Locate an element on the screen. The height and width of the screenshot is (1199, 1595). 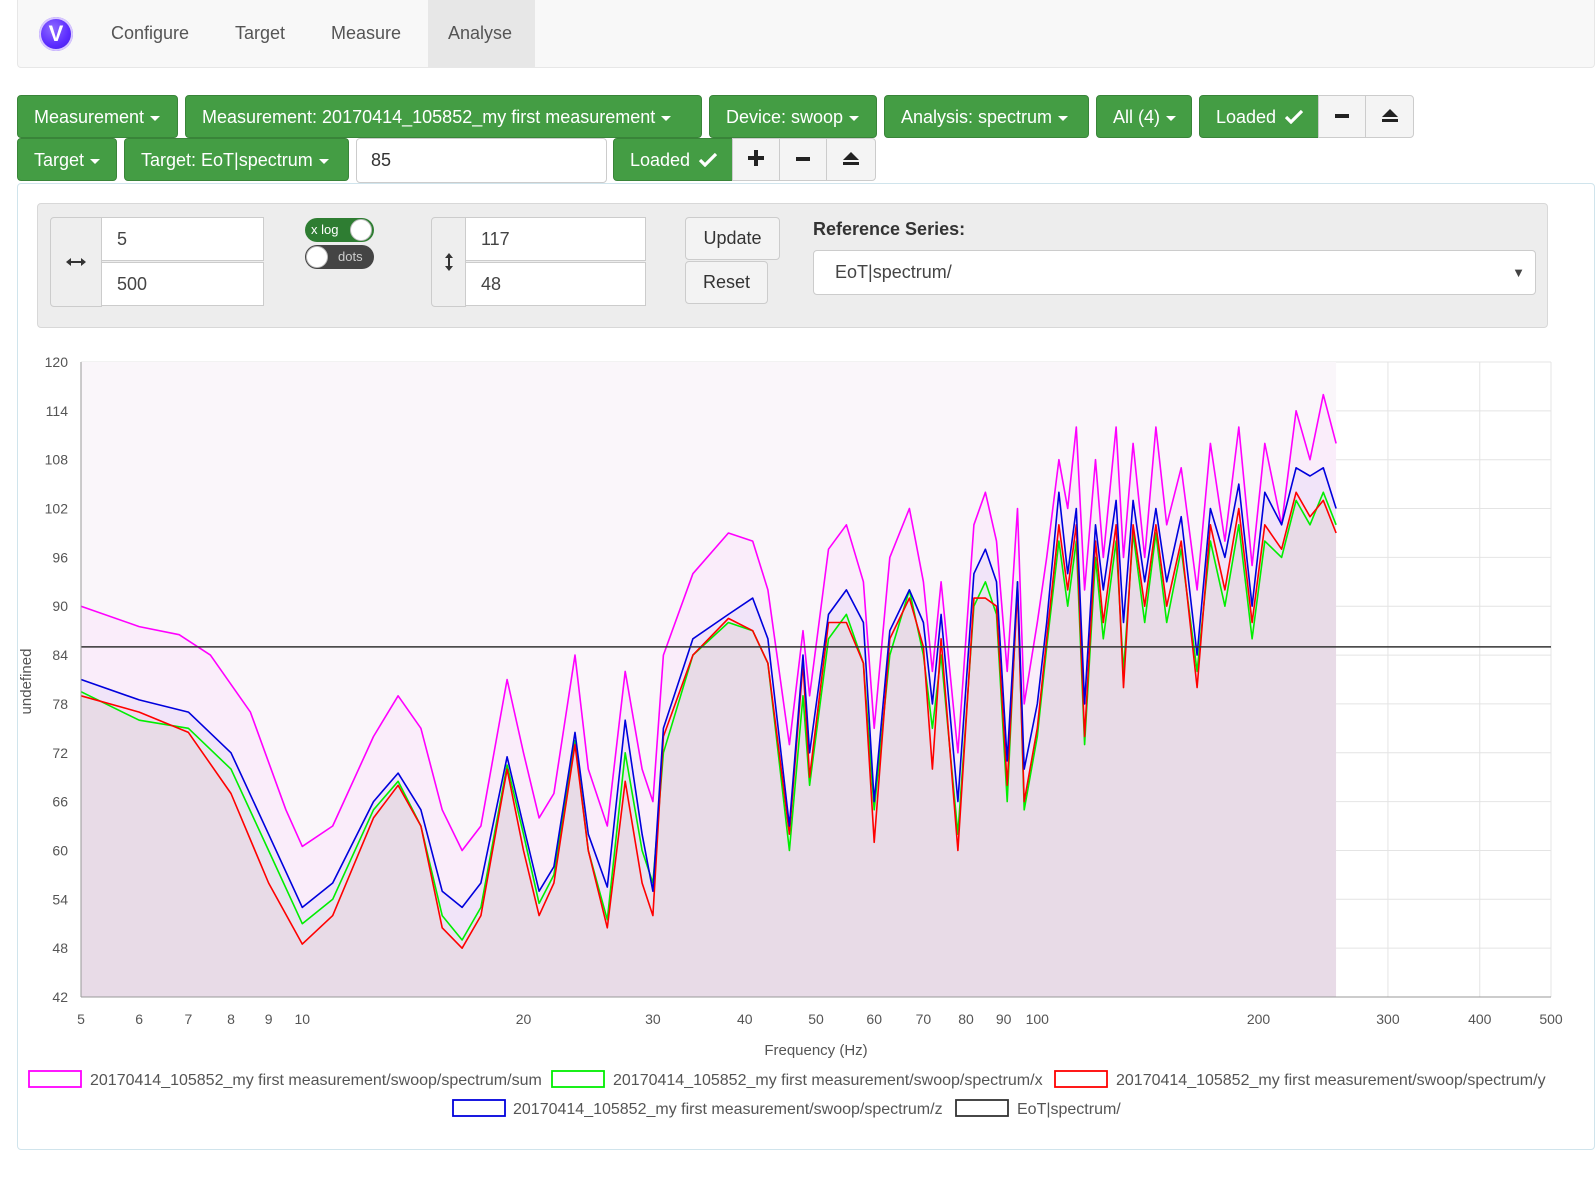
dots-label: dots is located at coordinates (350, 256).